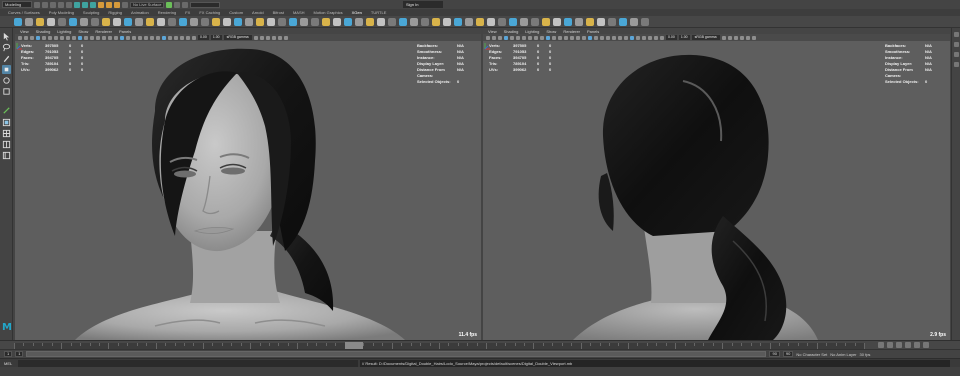 The width and height of the screenshot is (960, 376). Describe the element at coordinates (177, 4) in the screenshot. I see `ipr-render-icon` at that location.